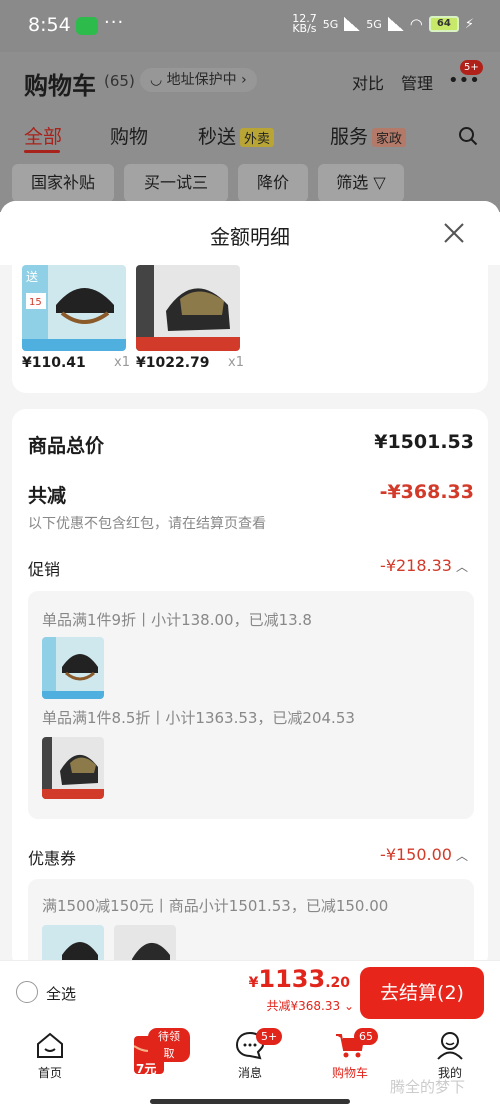  What do you see at coordinates (417, 82) in the screenshot?
I see `manage-button: 管理` at bounding box center [417, 82].